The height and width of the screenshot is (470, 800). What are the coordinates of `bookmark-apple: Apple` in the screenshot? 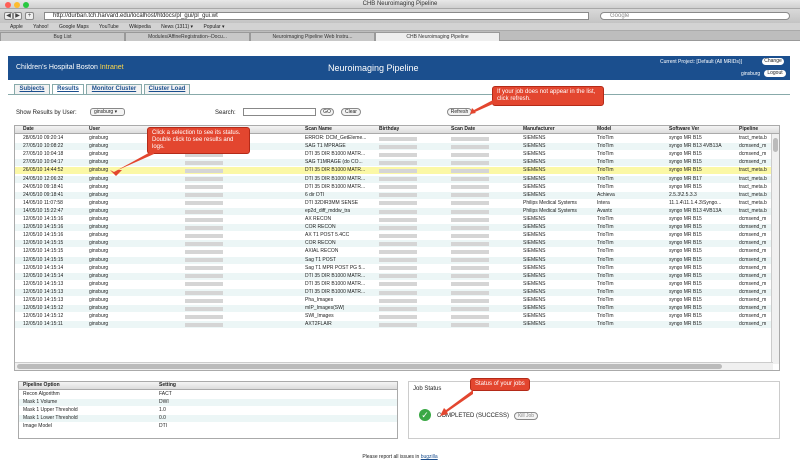 It's located at (16, 27).